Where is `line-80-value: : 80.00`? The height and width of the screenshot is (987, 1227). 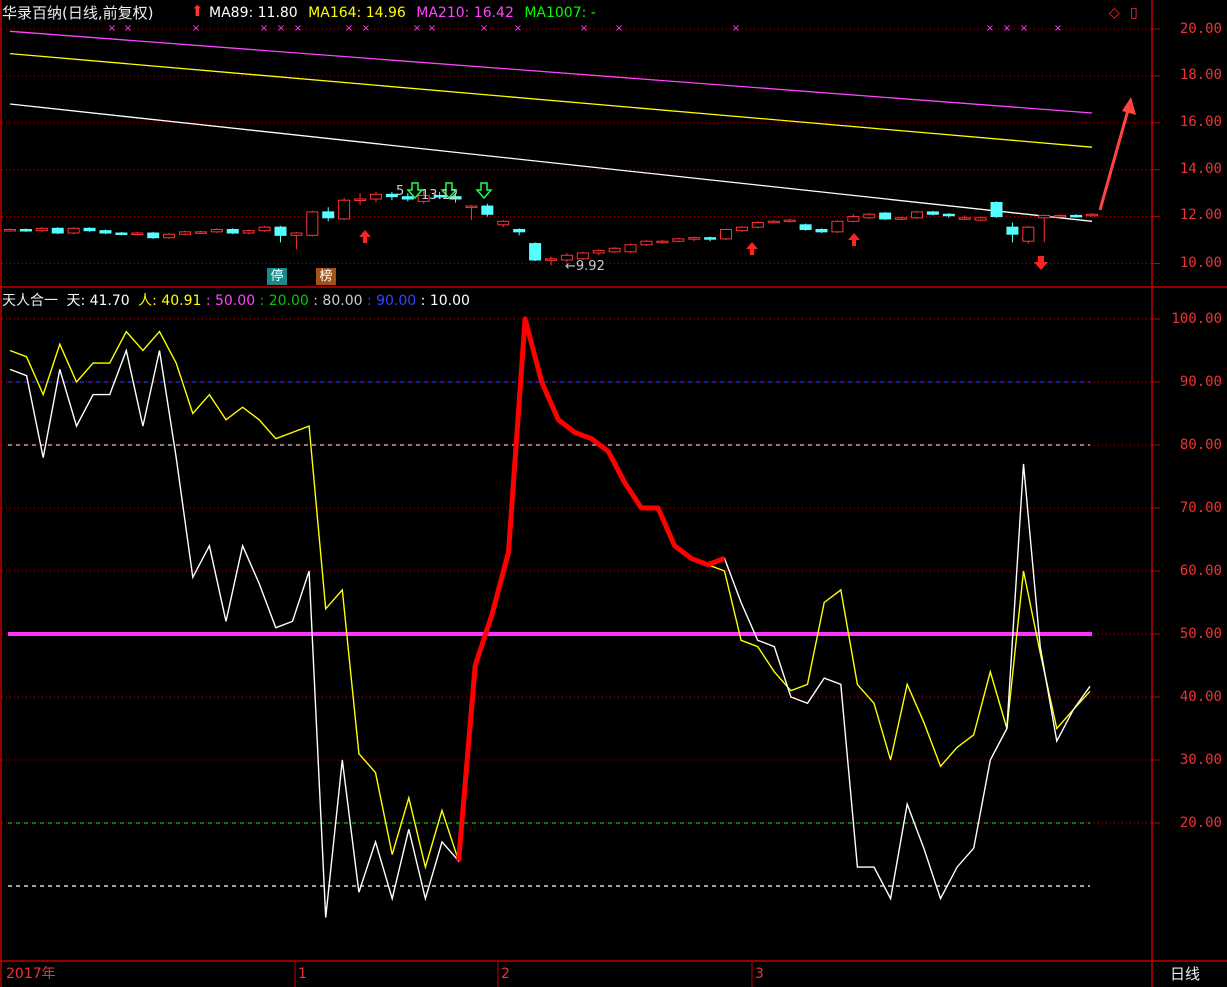 line-80-value: : 80.00 is located at coordinates (338, 301).